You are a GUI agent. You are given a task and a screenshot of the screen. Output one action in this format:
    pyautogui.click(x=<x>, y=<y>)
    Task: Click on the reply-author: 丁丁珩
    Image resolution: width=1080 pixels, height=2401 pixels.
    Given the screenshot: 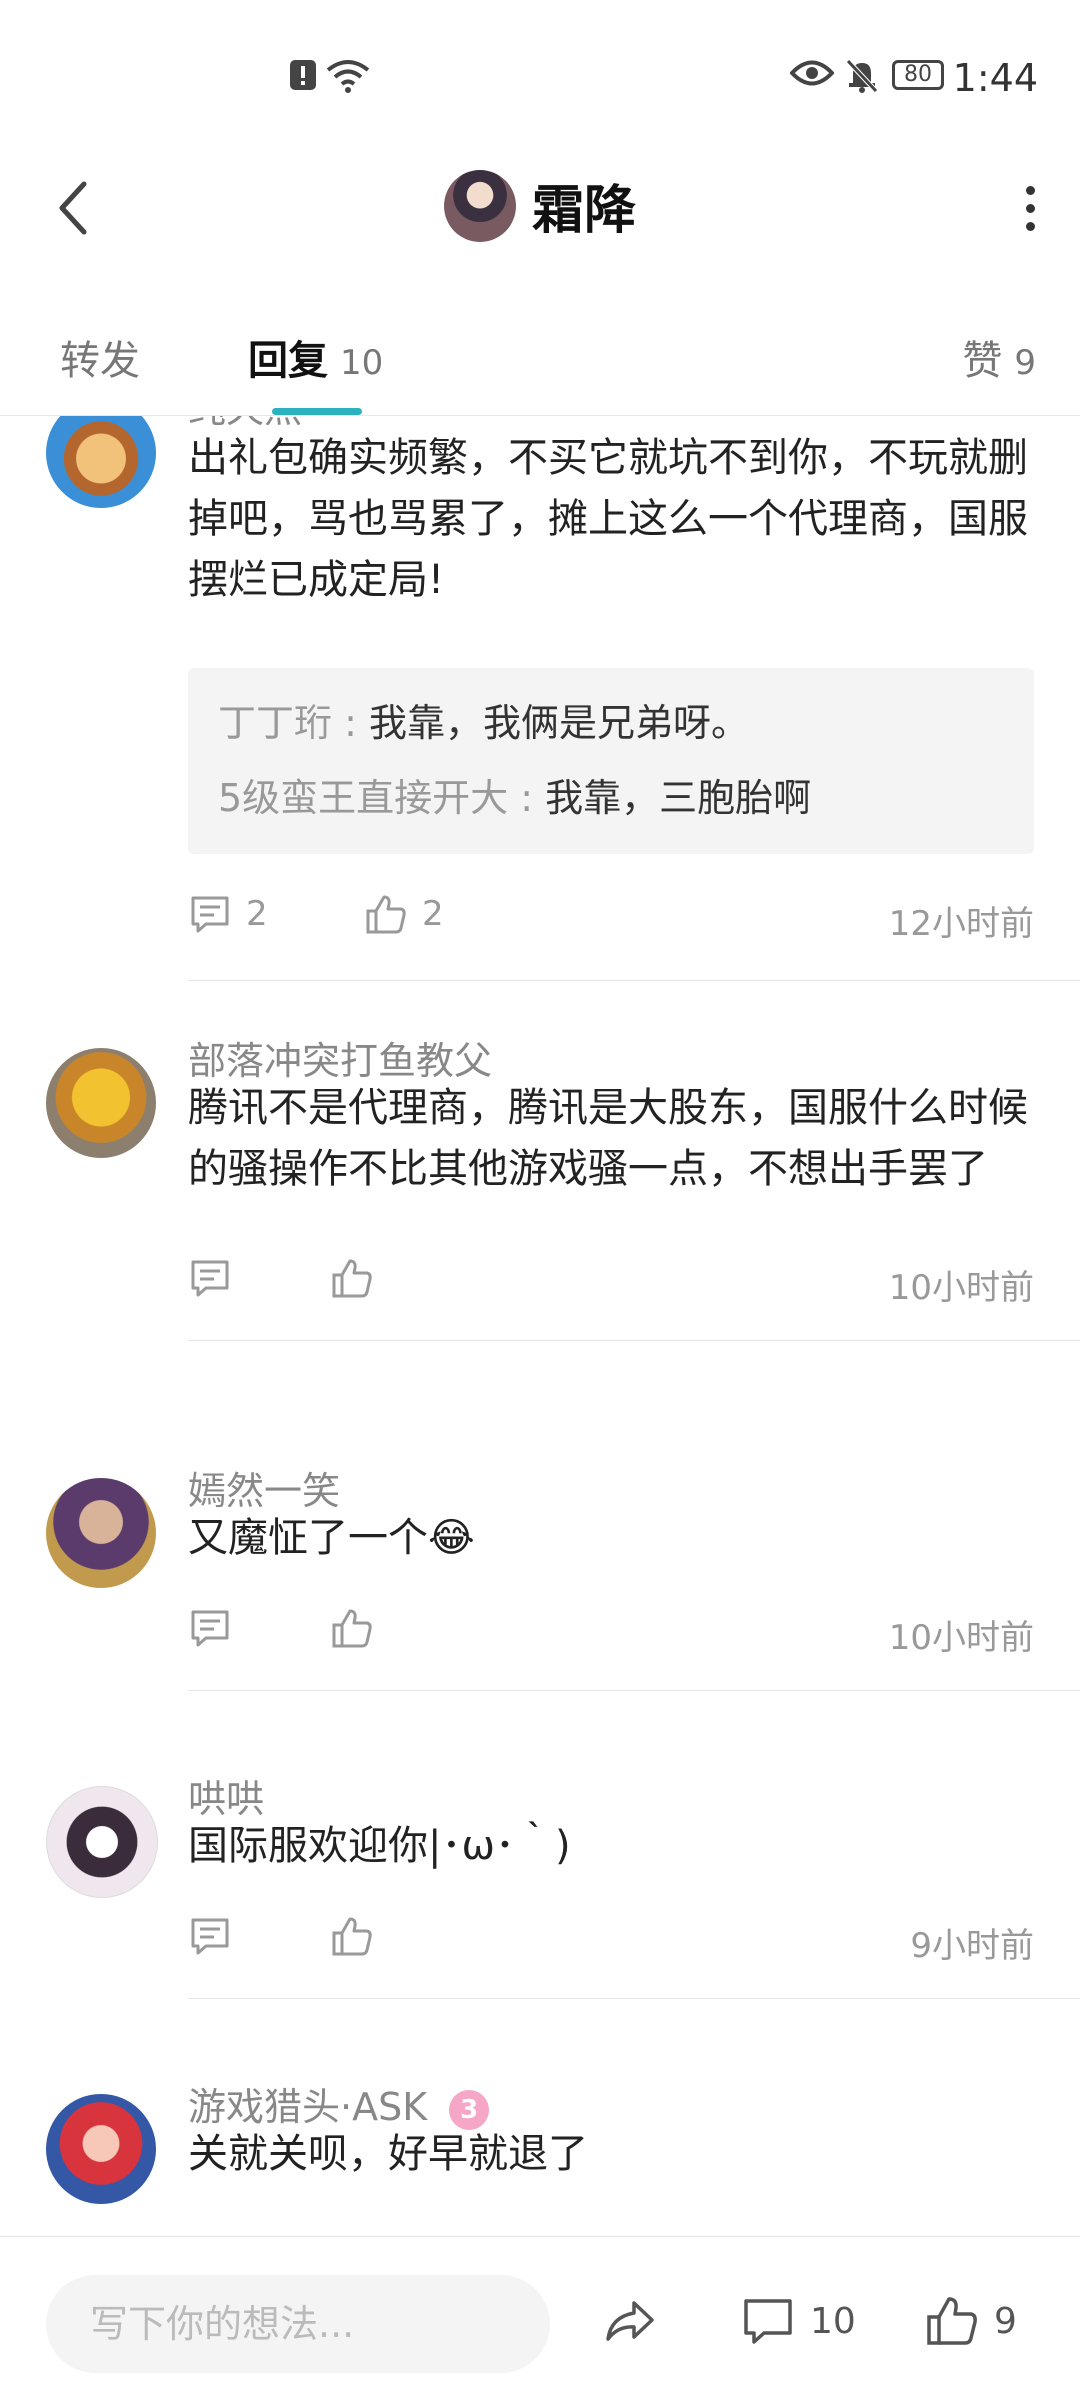 What is the action you would take?
    pyautogui.click(x=275, y=723)
    